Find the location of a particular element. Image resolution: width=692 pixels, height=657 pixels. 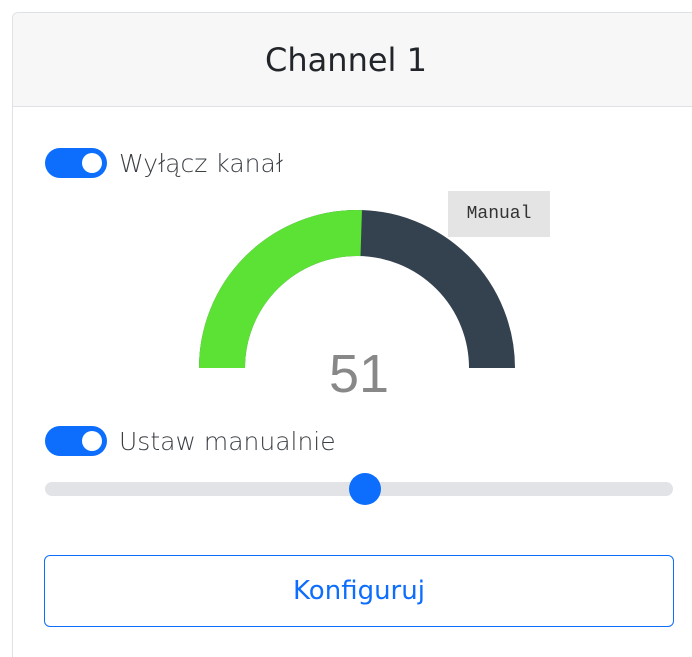

manual-mode-label: Ustaw manualnie is located at coordinates (227, 441).